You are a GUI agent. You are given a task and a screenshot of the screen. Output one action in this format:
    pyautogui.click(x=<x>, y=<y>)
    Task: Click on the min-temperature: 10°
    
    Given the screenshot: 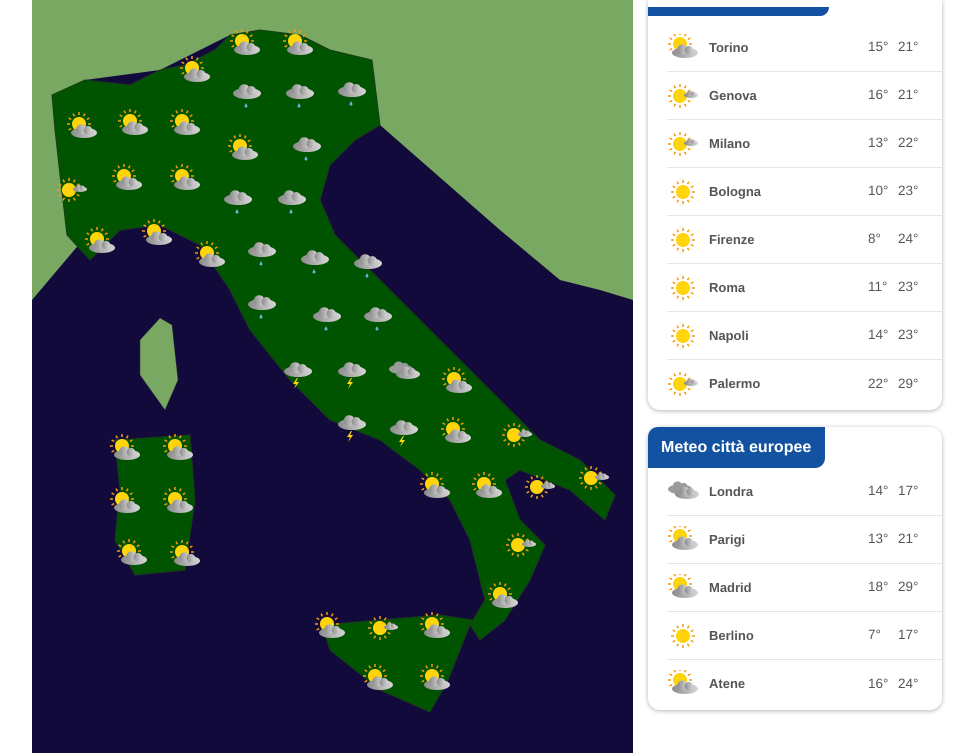 What is the action you would take?
    pyautogui.click(x=879, y=191)
    